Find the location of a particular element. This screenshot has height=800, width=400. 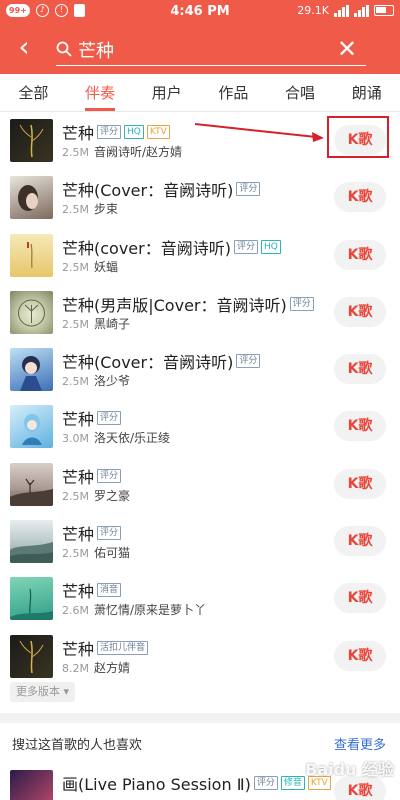

watermark: Baidu 经验 is located at coordinates (349, 769).